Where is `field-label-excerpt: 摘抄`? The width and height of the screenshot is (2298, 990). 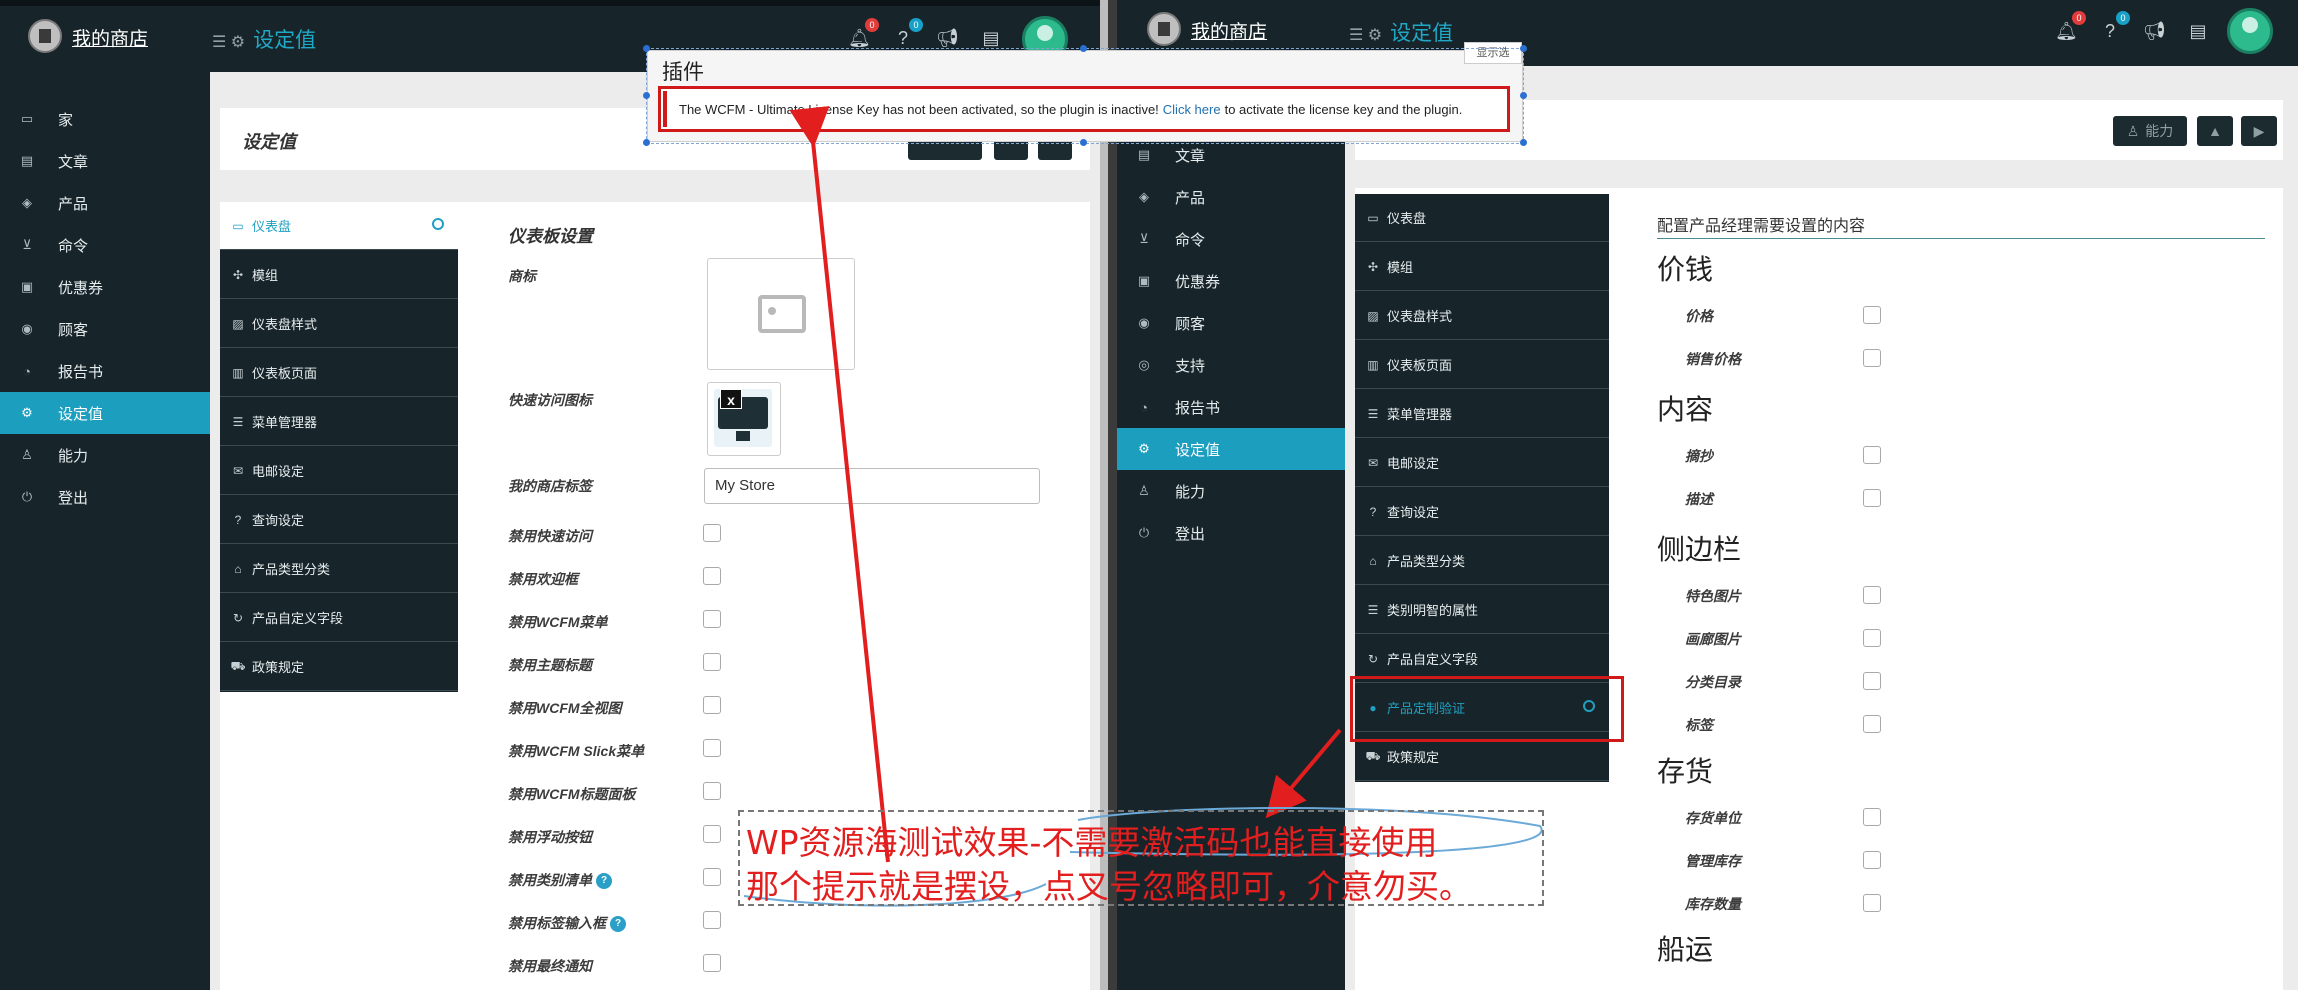
field-label-excerpt: 摘抄 is located at coordinates (1699, 456).